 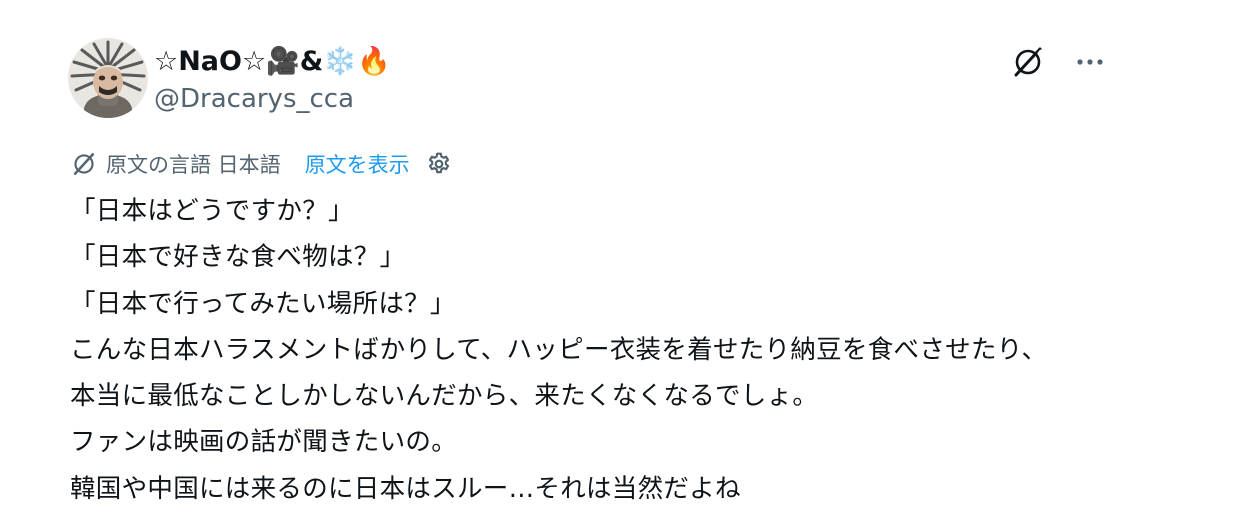 I want to click on post-line: 「日本はどうですか？」, so click(x=212, y=211).